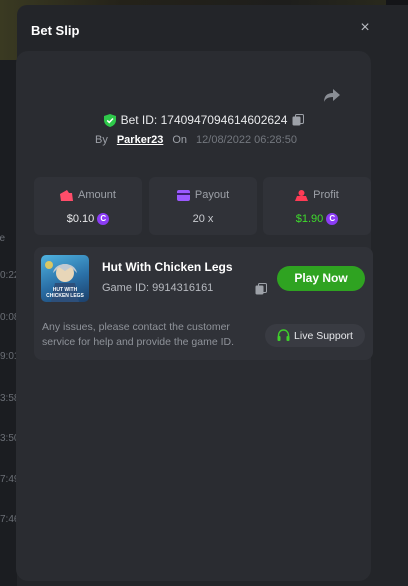  Describe the element at coordinates (55, 30) in the screenshot. I see `modal-title: Bet Slip` at that location.